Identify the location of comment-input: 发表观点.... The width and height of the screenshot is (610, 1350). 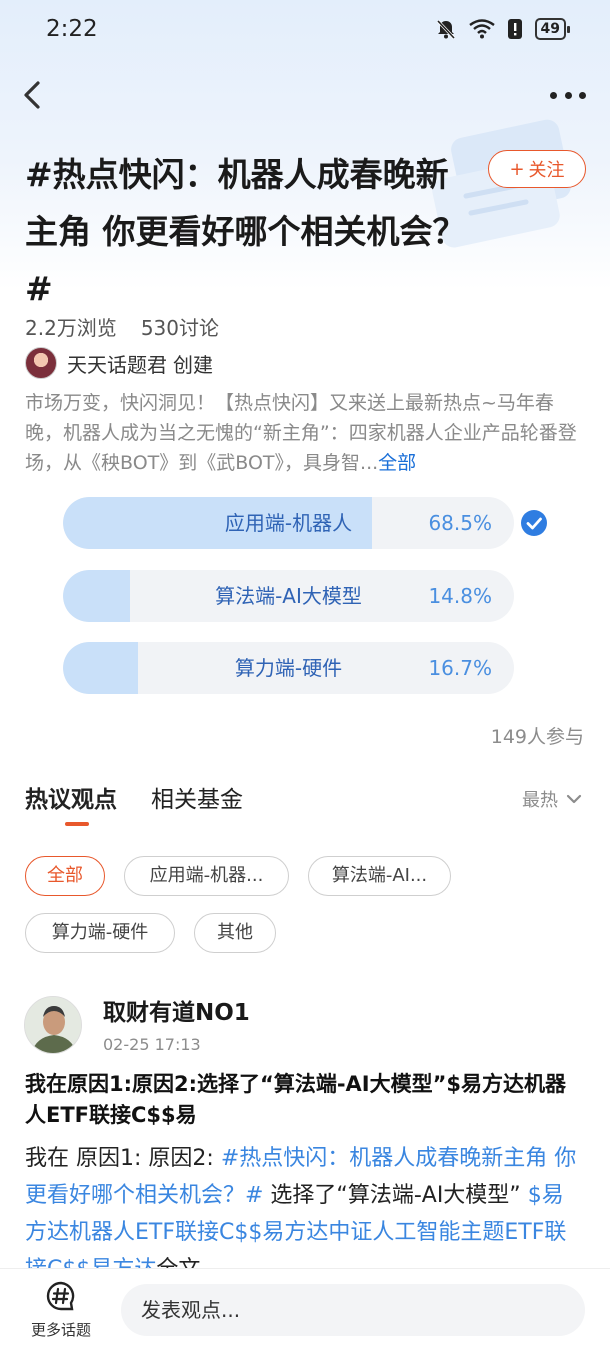
(353, 1310).